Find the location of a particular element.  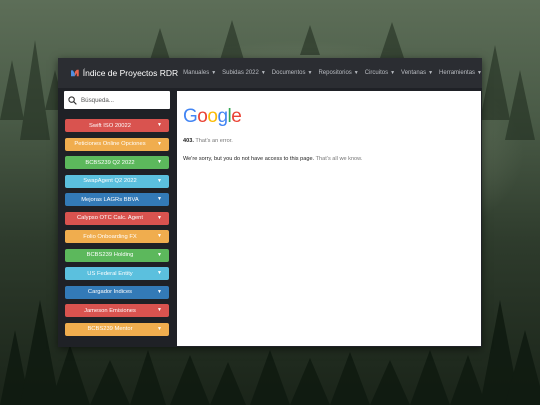

sidebar-item-swift-iso-20022: Swift ISO 20022 ▼ is located at coordinates (117, 125).